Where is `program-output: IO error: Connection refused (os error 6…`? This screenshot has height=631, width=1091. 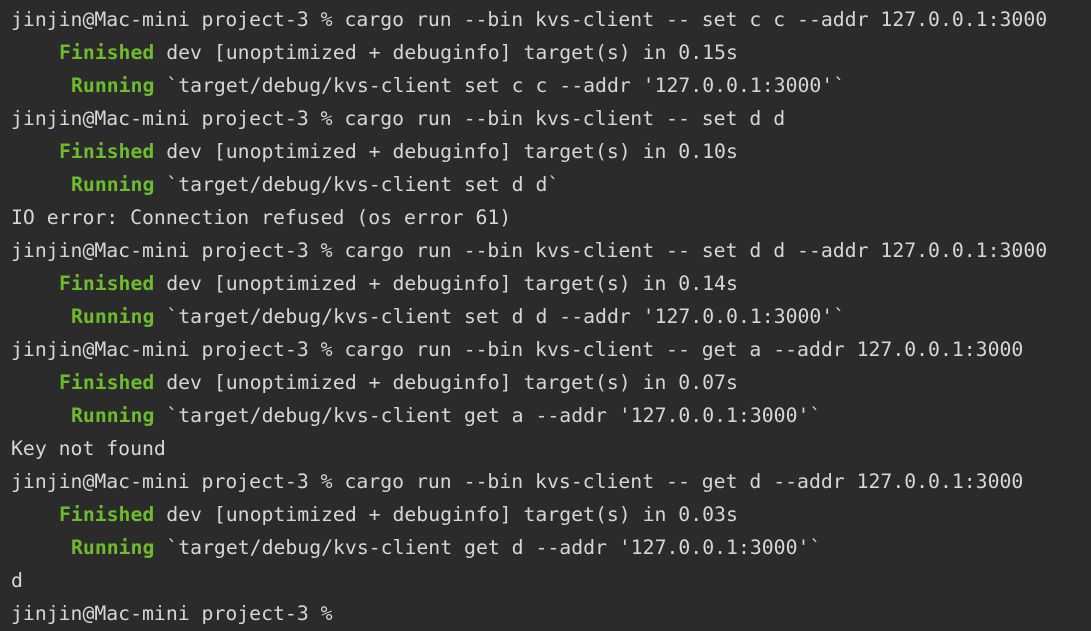
program-output: IO error: Connection refused (os error 6… is located at coordinates (261, 217).